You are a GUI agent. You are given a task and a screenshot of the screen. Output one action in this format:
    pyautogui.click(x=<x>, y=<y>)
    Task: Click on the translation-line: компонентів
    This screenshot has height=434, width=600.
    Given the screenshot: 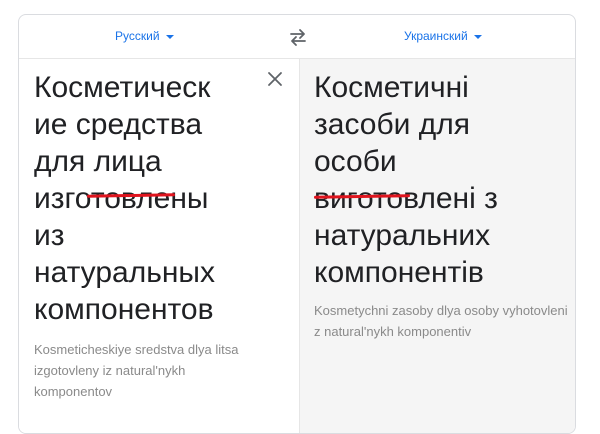 What is the action you would take?
    pyautogui.click(x=399, y=272)
    